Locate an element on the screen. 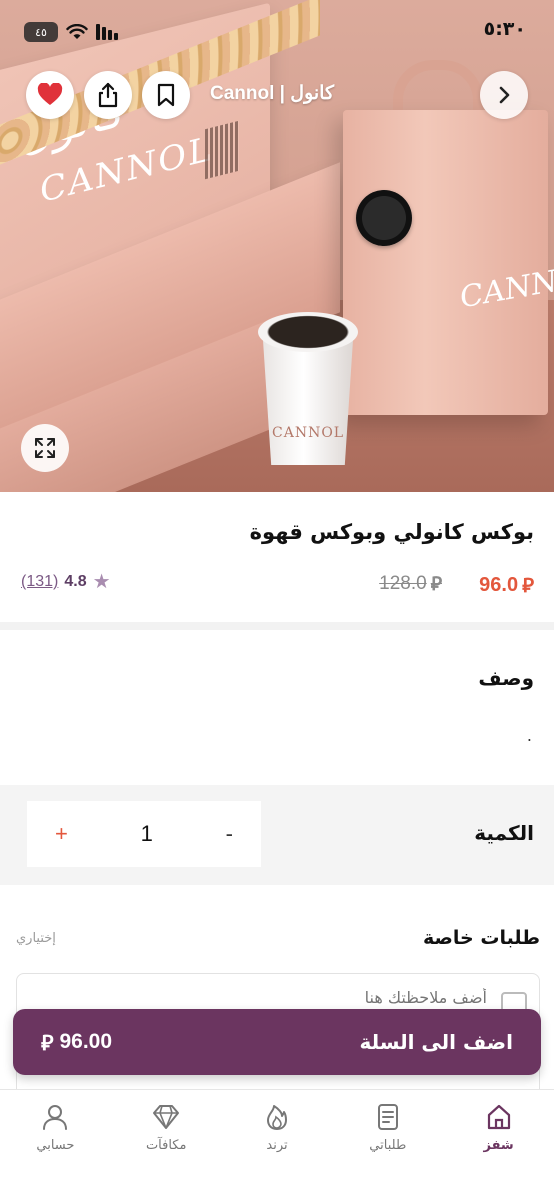 This screenshot has height=1200, width=554. special-requests-title: طلبات خاصة is located at coordinates (481, 938).